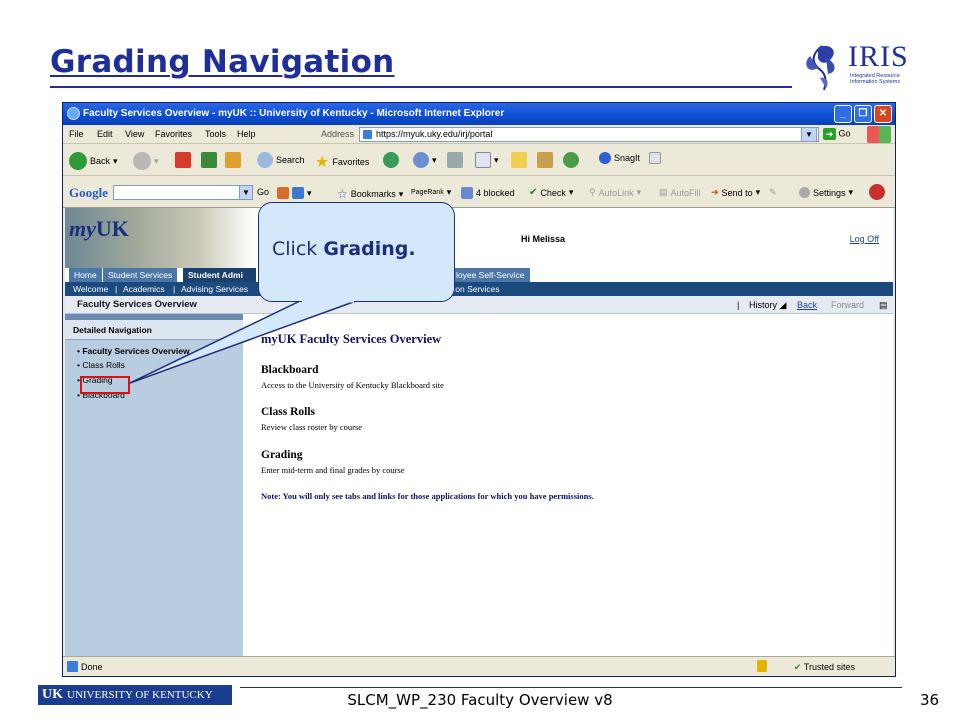 The width and height of the screenshot is (960, 720). What do you see at coordinates (100, 161) in the screenshot?
I see `back-label: Back` at bounding box center [100, 161].